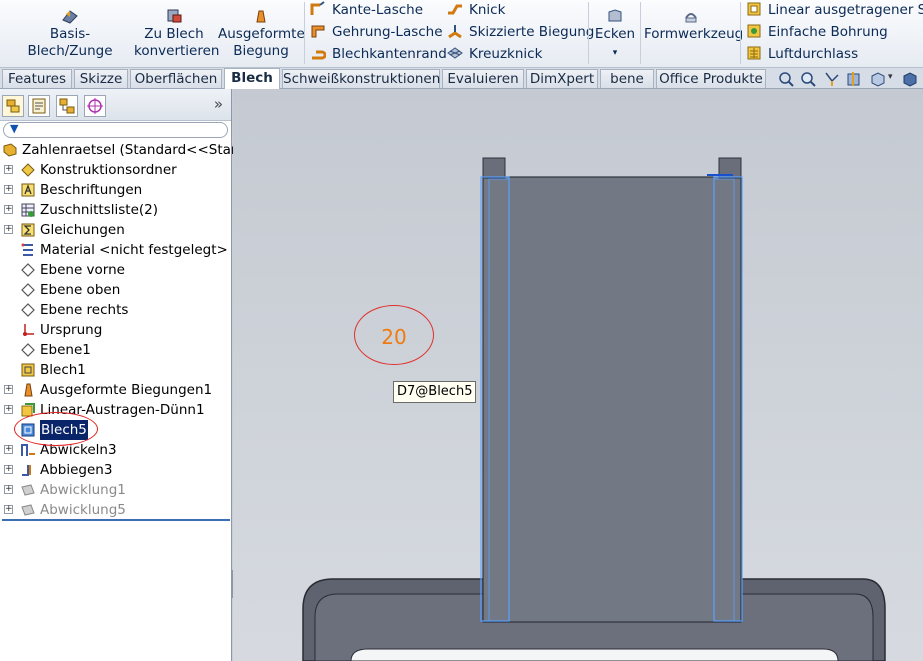 The height and width of the screenshot is (661, 923). I want to click on gehrung-lasche-label: Gehrung-Lasche, so click(387, 32).